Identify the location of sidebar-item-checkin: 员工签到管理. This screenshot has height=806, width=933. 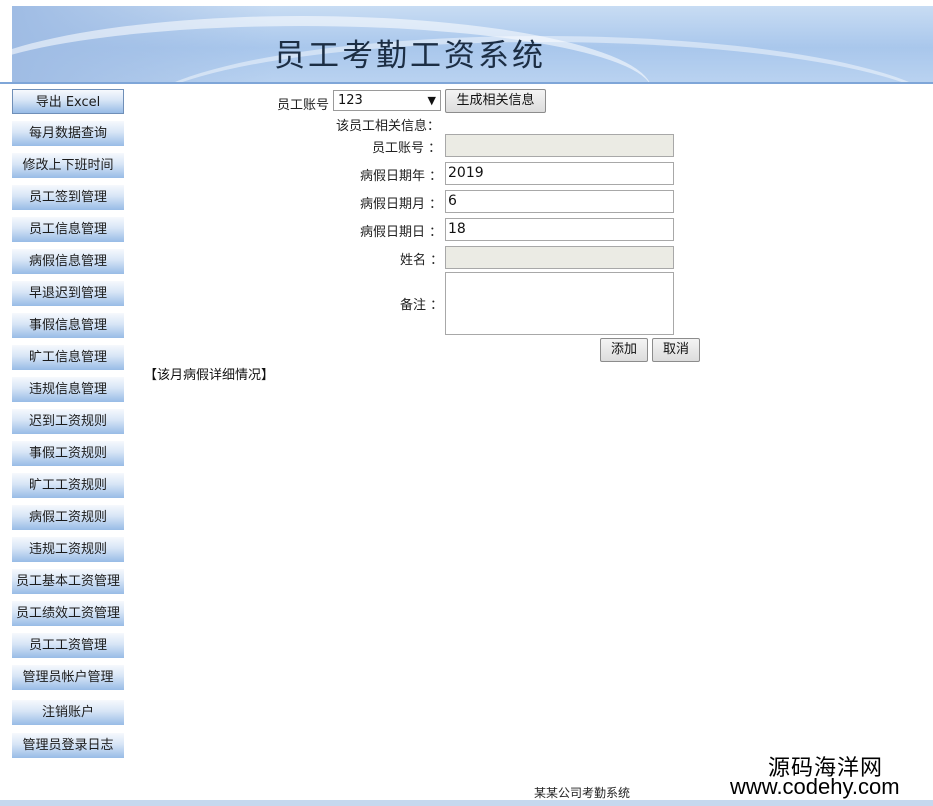
(68, 197).